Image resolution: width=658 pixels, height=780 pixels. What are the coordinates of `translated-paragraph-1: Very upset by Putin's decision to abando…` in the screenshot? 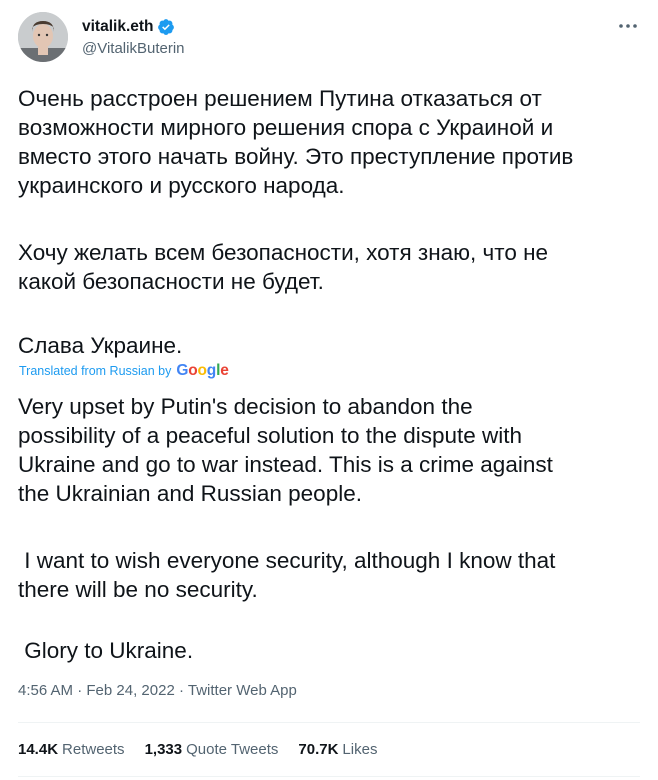 It's located at (285, 450).